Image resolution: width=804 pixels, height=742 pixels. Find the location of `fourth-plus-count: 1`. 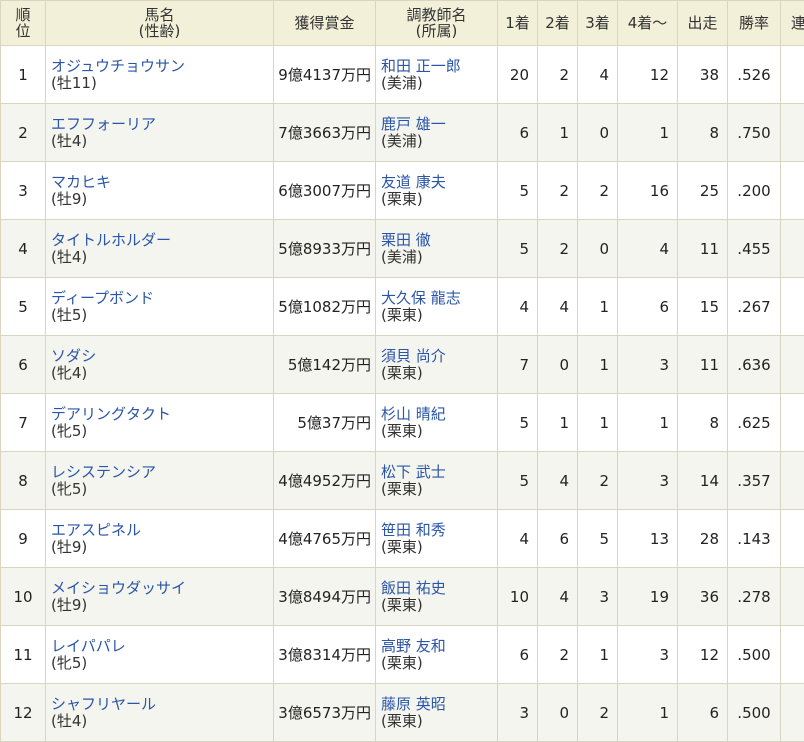

fourth-plus-count: 1 is located at coordinates (648, 133).